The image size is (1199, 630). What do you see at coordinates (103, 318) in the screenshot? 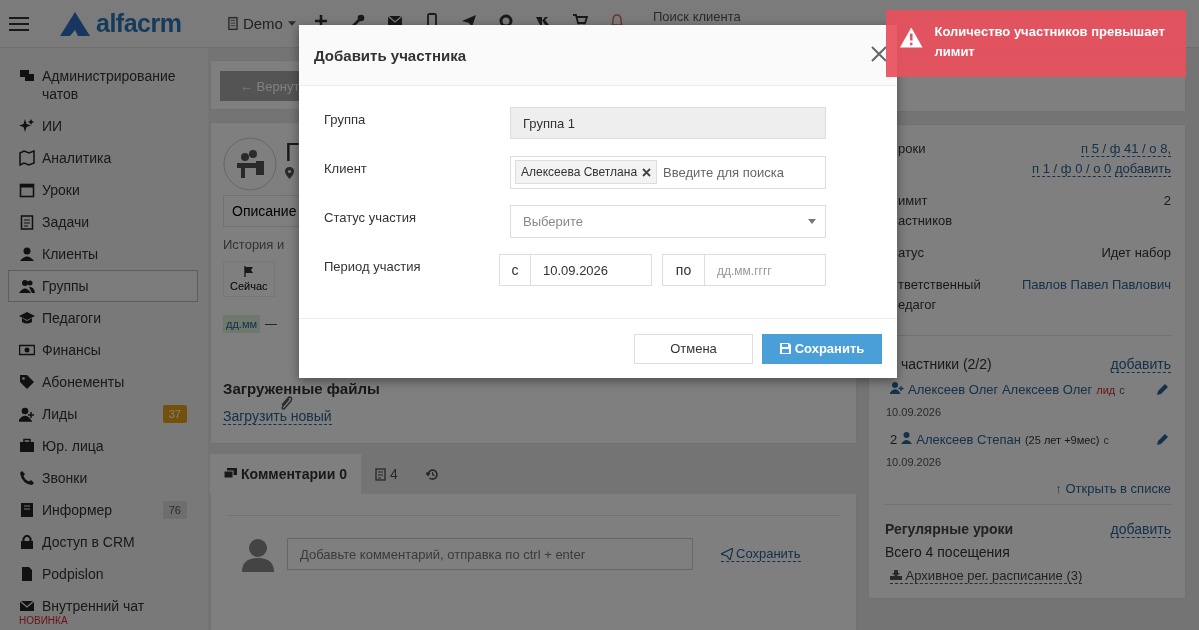
I see `sidebar-item: Педагоги` at bounding box center [103, 318].